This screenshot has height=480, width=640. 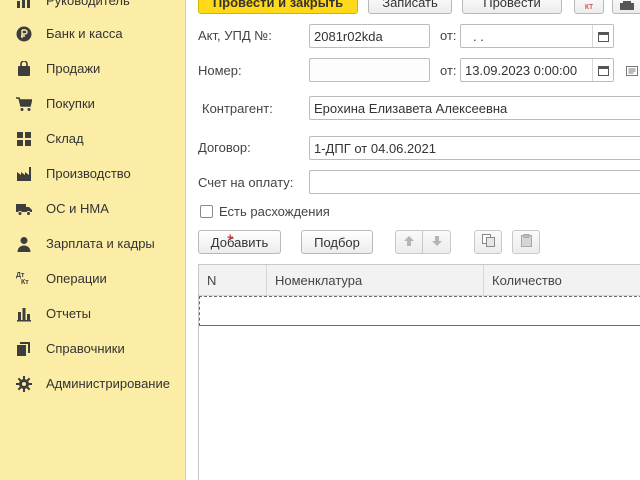 I want to click on dt-kt-icon: Дт Кт, so click(x=24, y=279).